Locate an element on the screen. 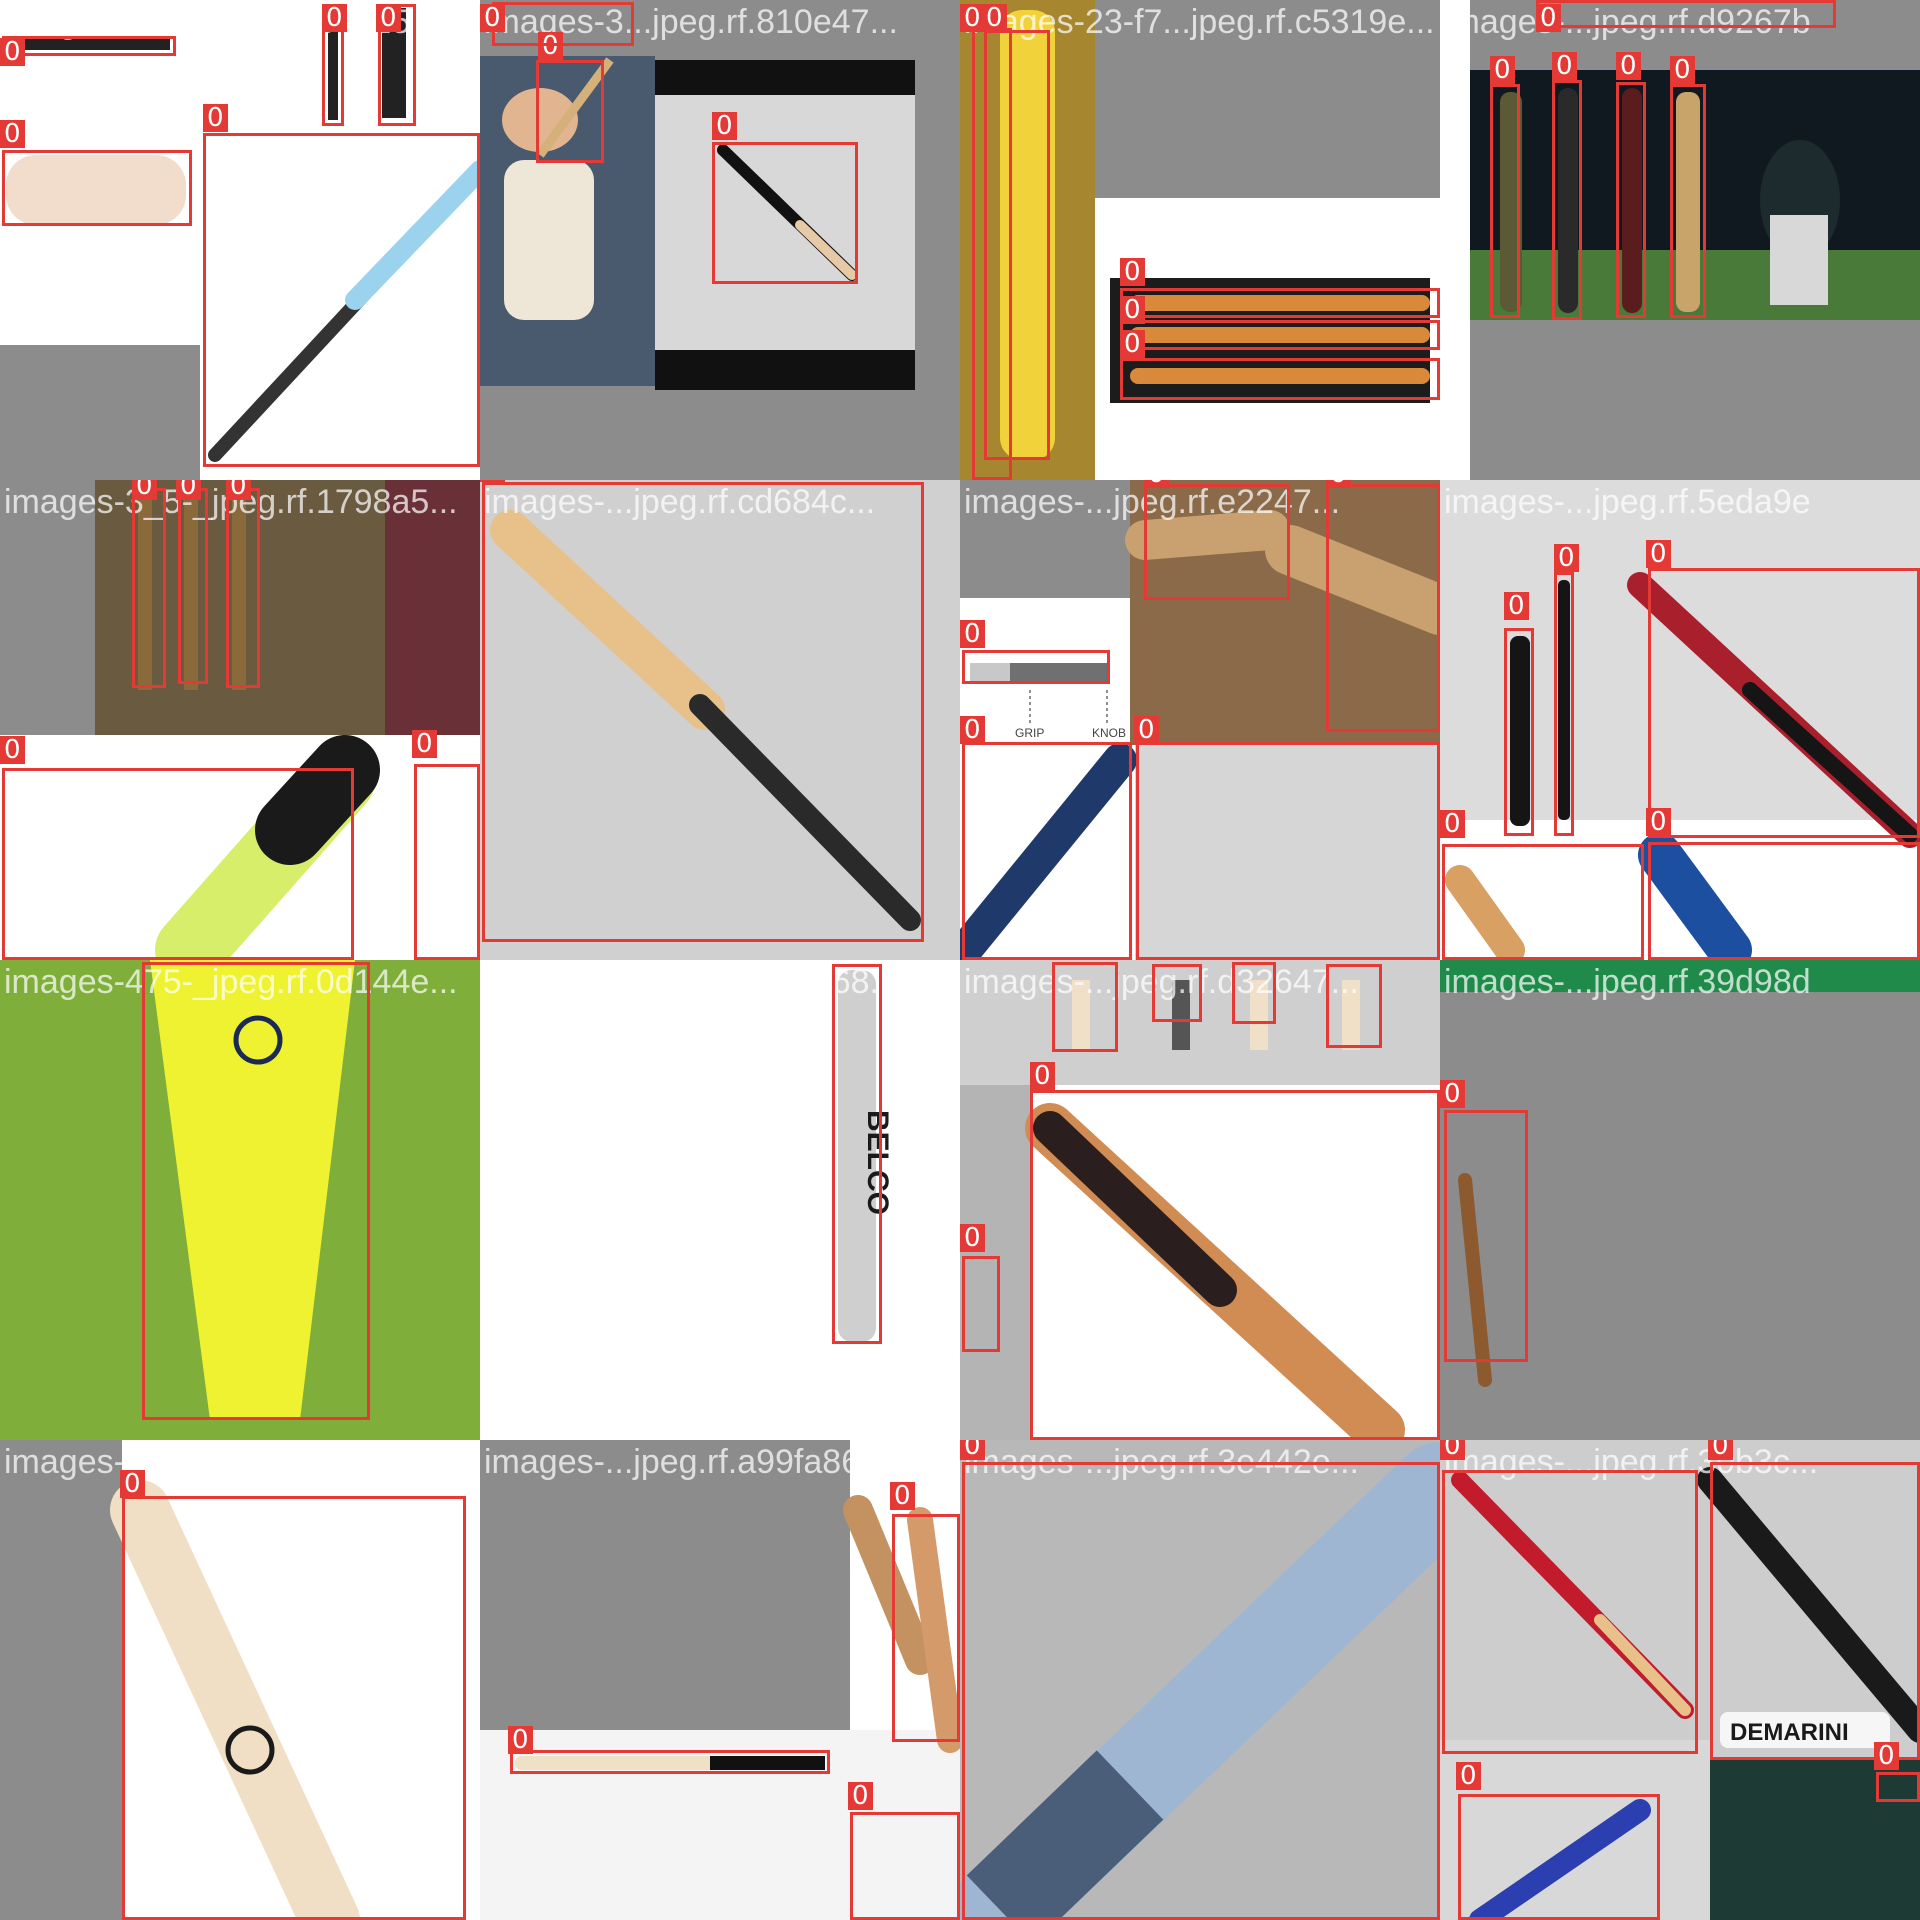 The width and height of the screenshot is (1920, 1920). mosaic-tile: images-480-_jpeg.rf.03fe69... 0 is located at coordinates (240, 1680).